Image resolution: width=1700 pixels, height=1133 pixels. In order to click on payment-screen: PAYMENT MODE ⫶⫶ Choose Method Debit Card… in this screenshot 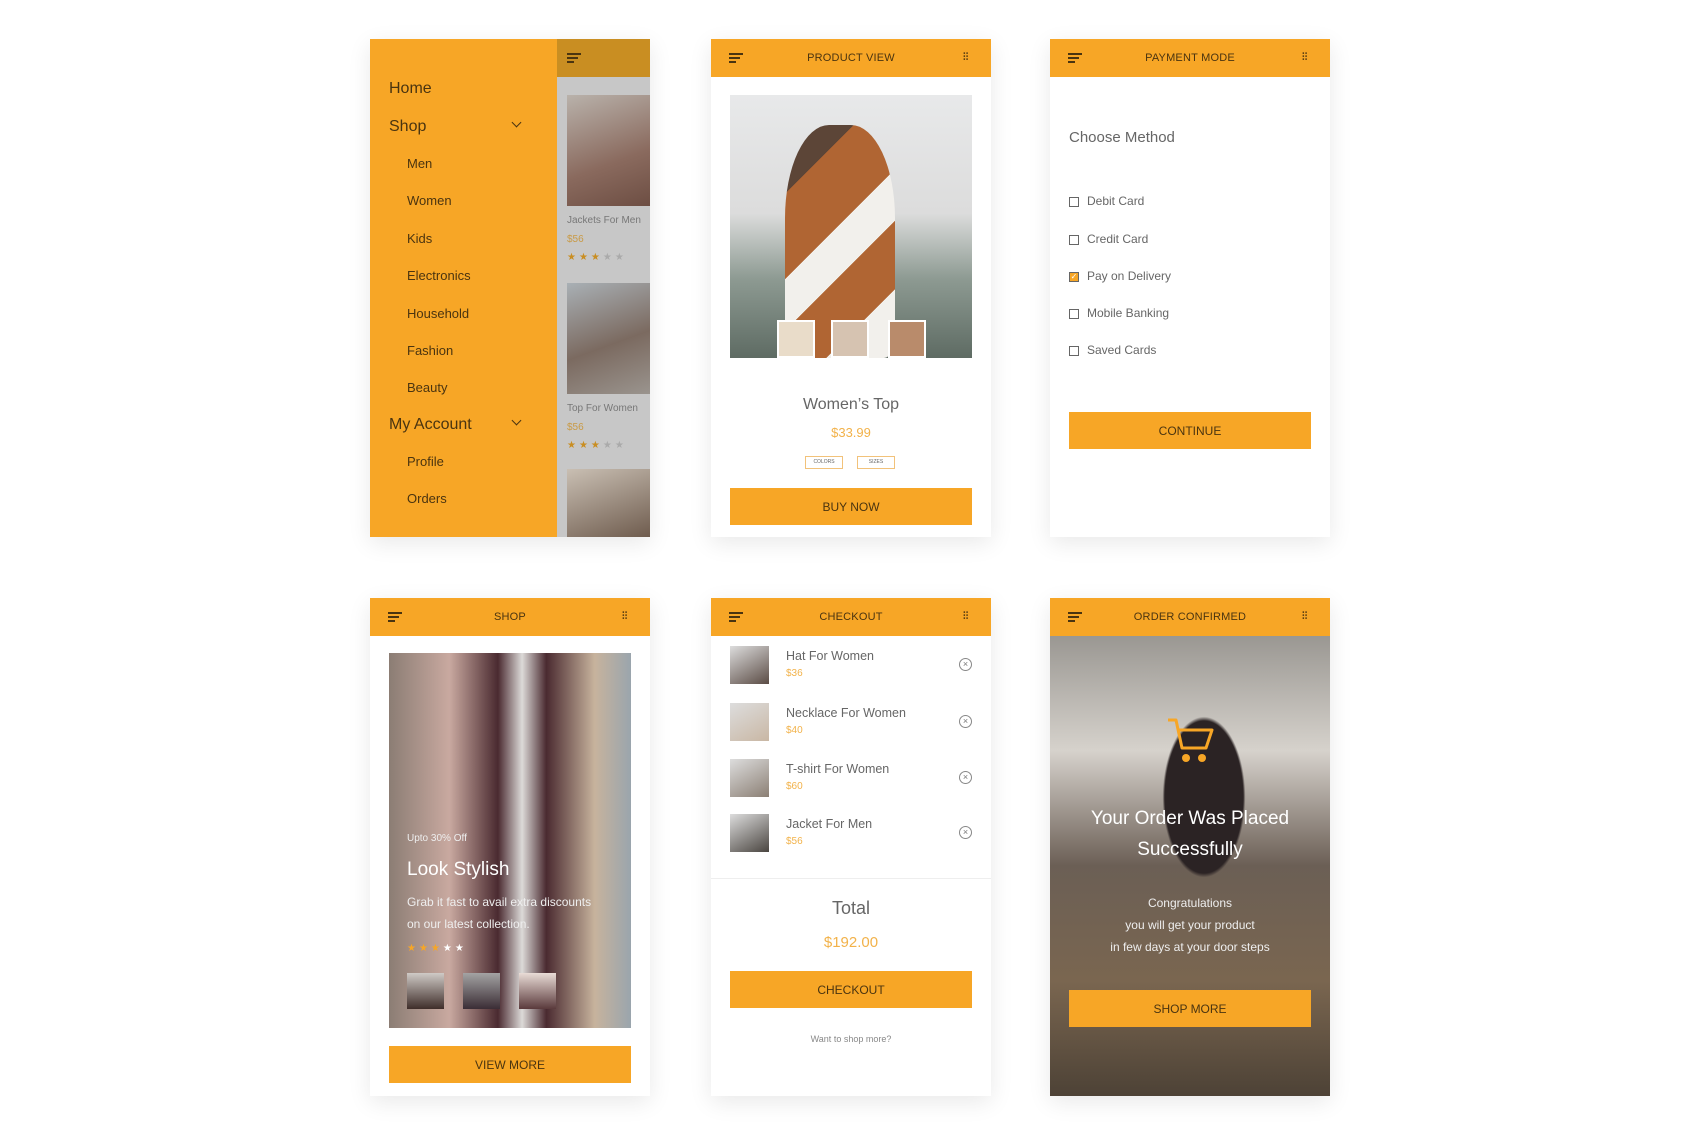, I will do `click(1190, 288)`.